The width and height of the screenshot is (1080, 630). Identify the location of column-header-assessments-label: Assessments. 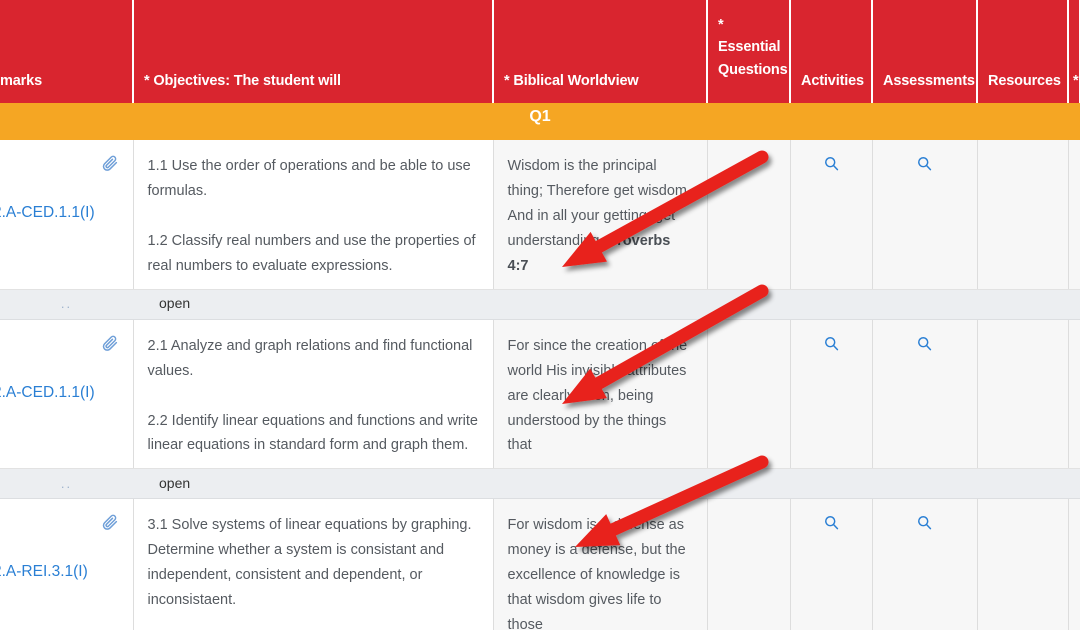
(929, 80).